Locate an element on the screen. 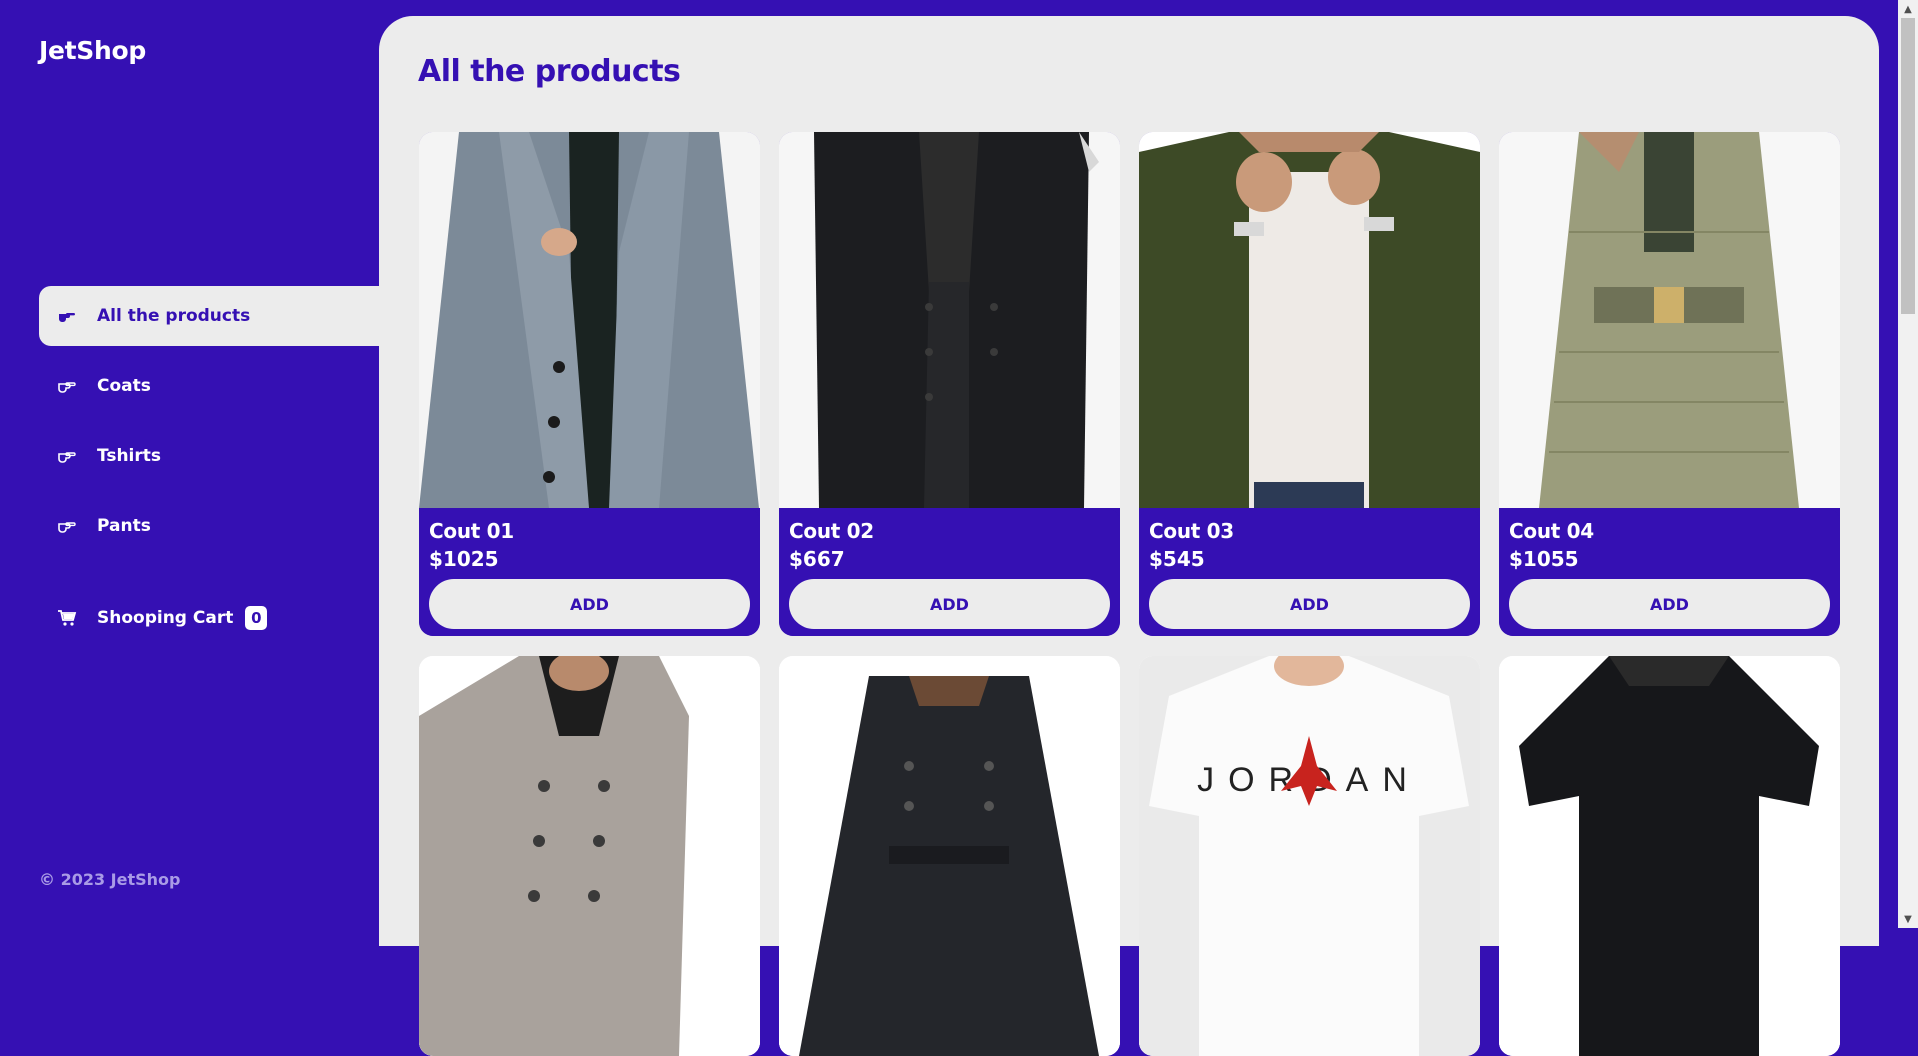 This screenshot has height=1056, width=1918. product-card: Cout 01 $1025 ADD is located at coordinates (589, 384).